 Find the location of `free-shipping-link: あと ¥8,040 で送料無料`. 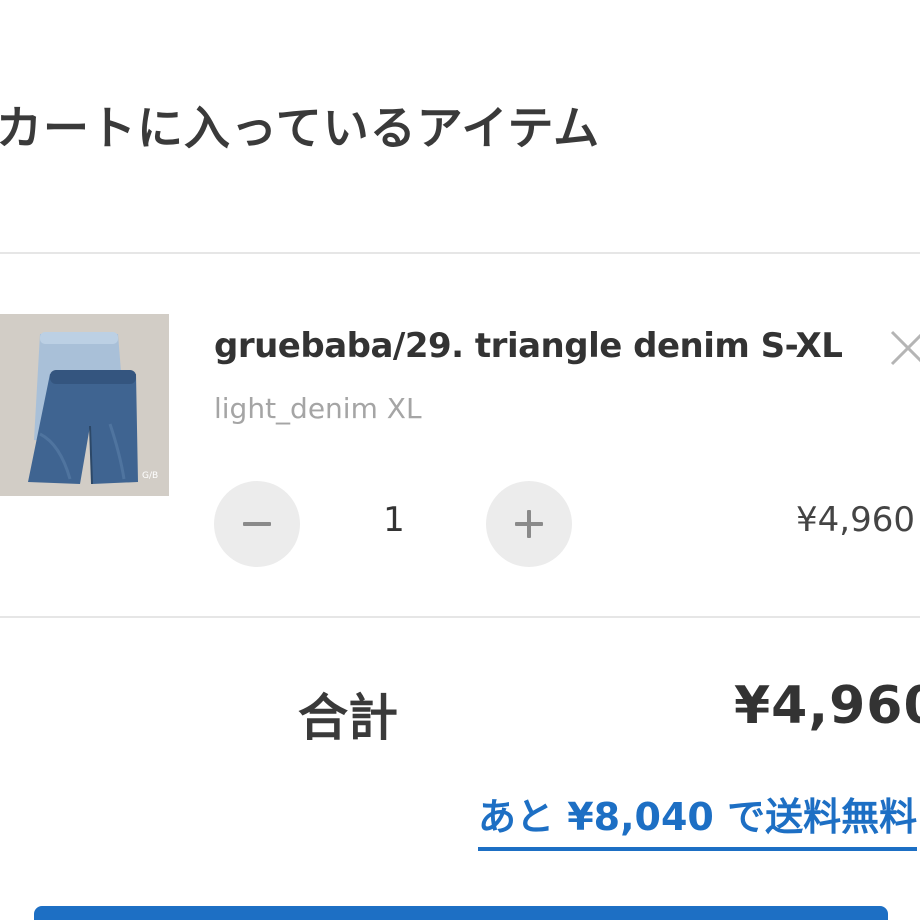

free-shipping-link: あと ¥8,040 で送料無料 is located at coordinates (698, 818).